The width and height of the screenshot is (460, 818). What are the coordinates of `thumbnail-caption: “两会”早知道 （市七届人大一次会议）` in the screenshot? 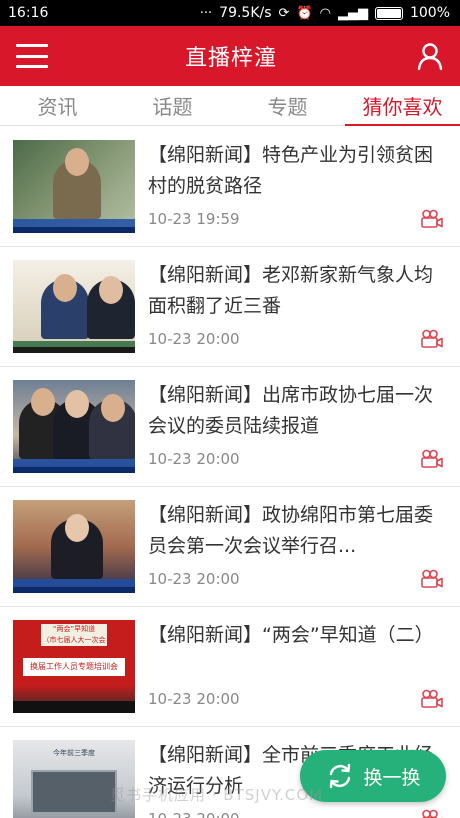 It's located at (74, 639).